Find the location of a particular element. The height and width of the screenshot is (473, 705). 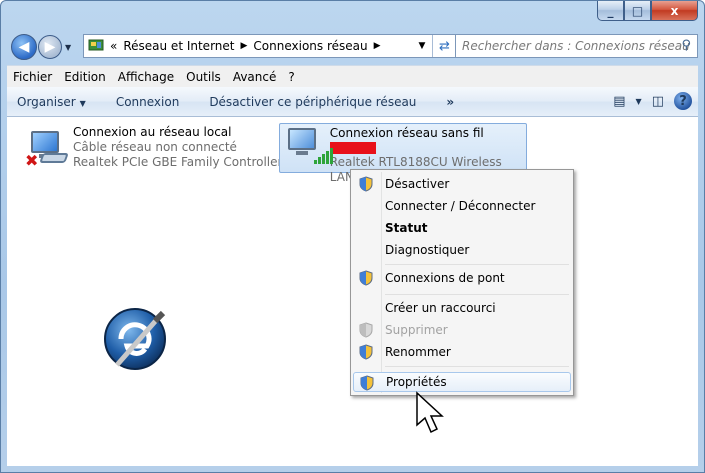

menu-advanced: Avancé is located at coordinates (255, 77).